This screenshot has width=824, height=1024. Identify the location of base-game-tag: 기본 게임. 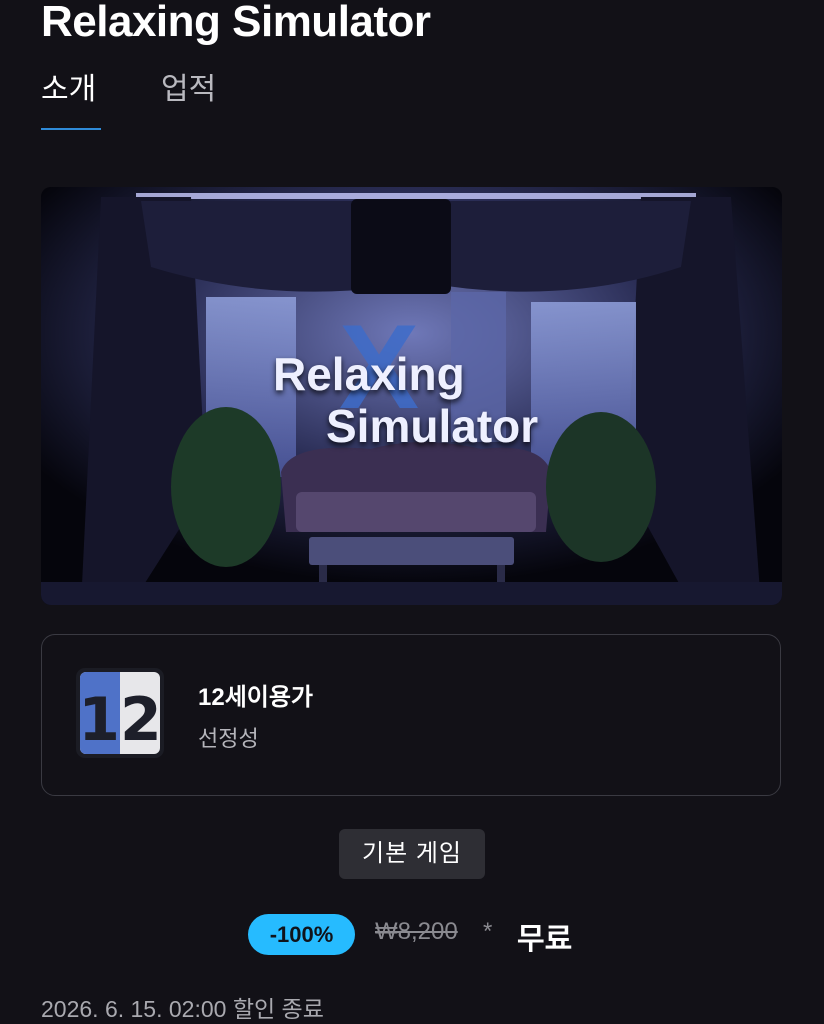
(412, 854).